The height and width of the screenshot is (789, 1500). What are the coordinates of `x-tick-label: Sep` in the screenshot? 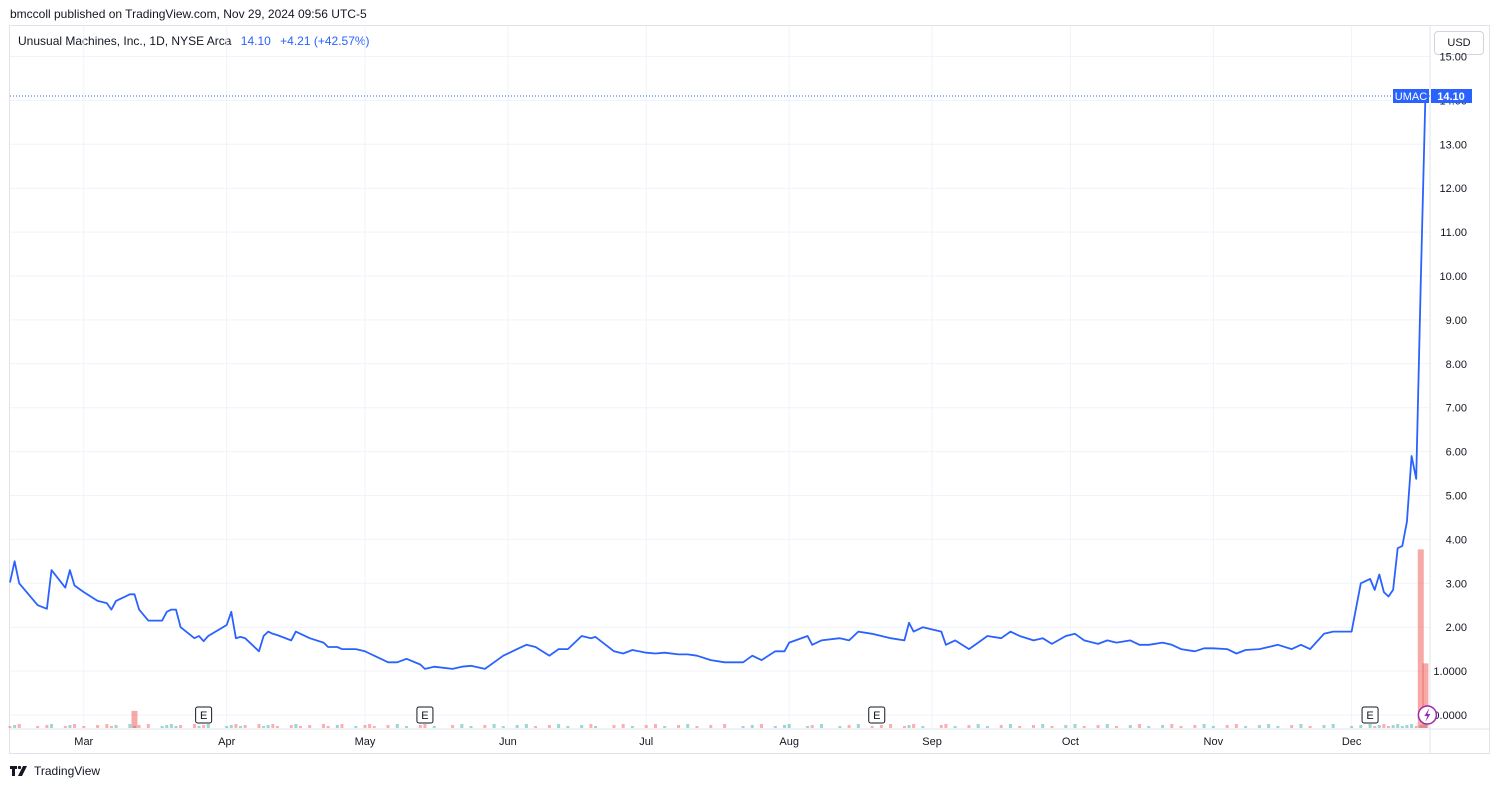 It's located at (932, 742).